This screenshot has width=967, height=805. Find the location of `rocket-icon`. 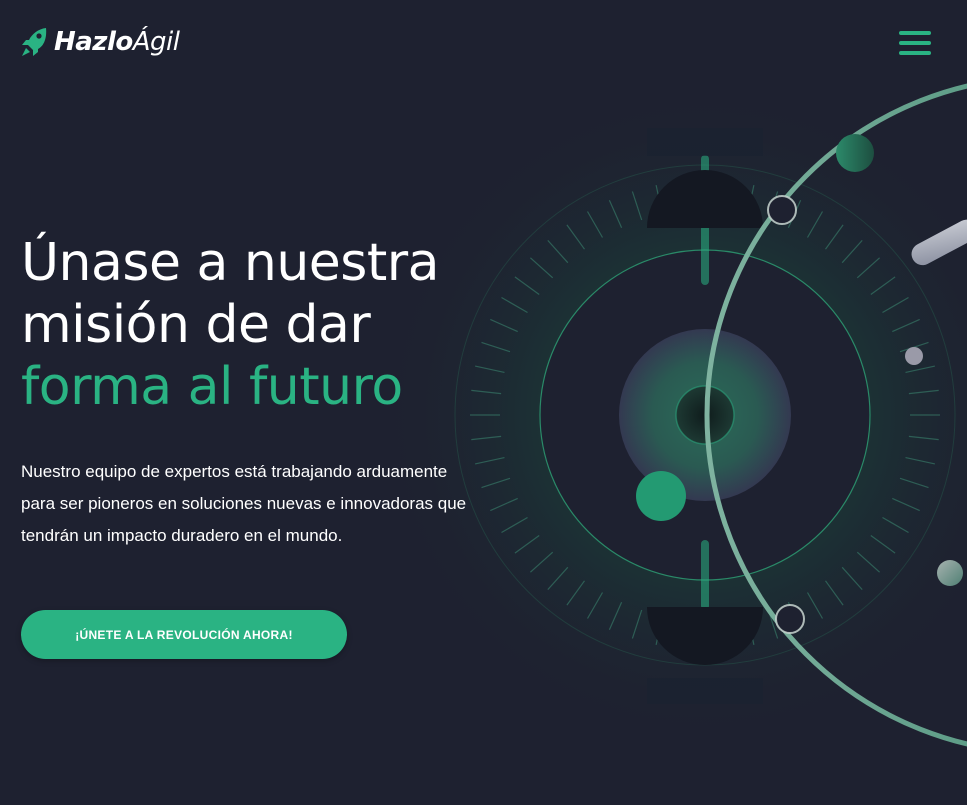

rocket-icon is located at coordinates (34, 42).